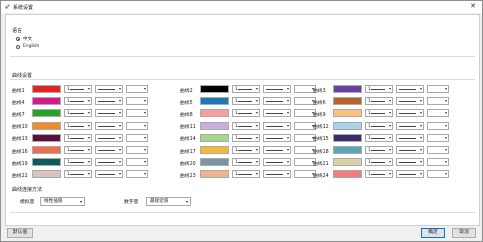 The width and height of the screenshot is (483, 242). What do you see at coordinates (62, 201) in the screenshot?
I see `analog-method-select: 线性插值 ▾` at bounding box center [62, 201].